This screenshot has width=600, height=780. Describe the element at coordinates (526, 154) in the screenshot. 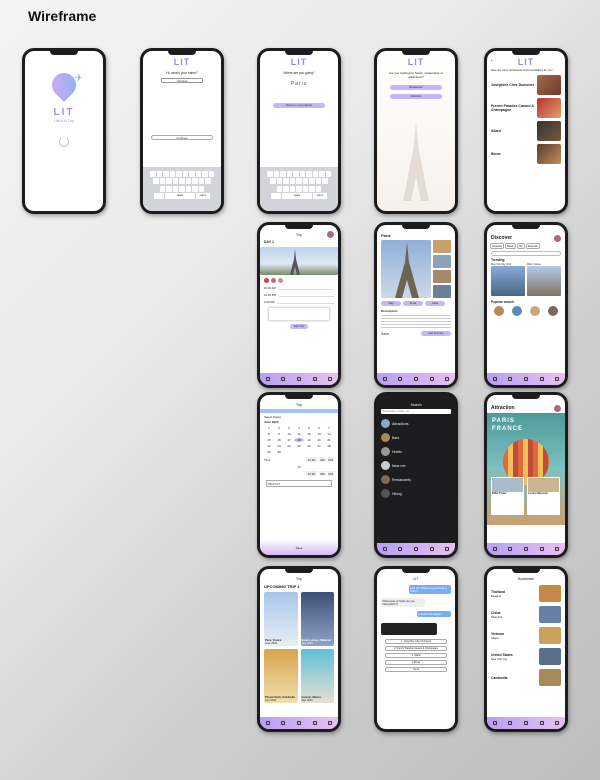

I see `list-item: Bimer` at that location.